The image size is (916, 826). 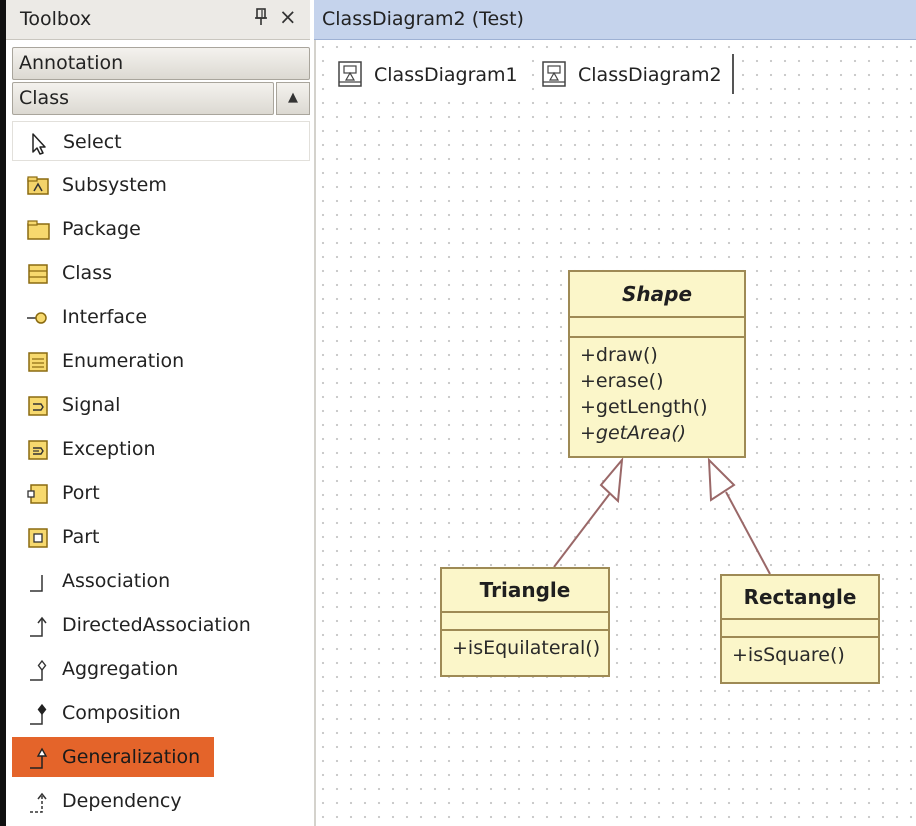 I want to click on tool-label: DirectedAssociation, so click(x=156, y=625).